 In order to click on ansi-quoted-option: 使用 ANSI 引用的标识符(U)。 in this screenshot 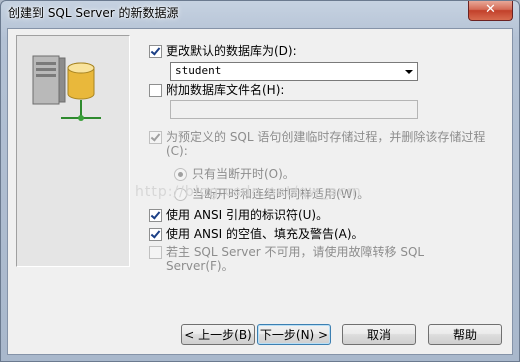, I will do `click(238, 215)`.